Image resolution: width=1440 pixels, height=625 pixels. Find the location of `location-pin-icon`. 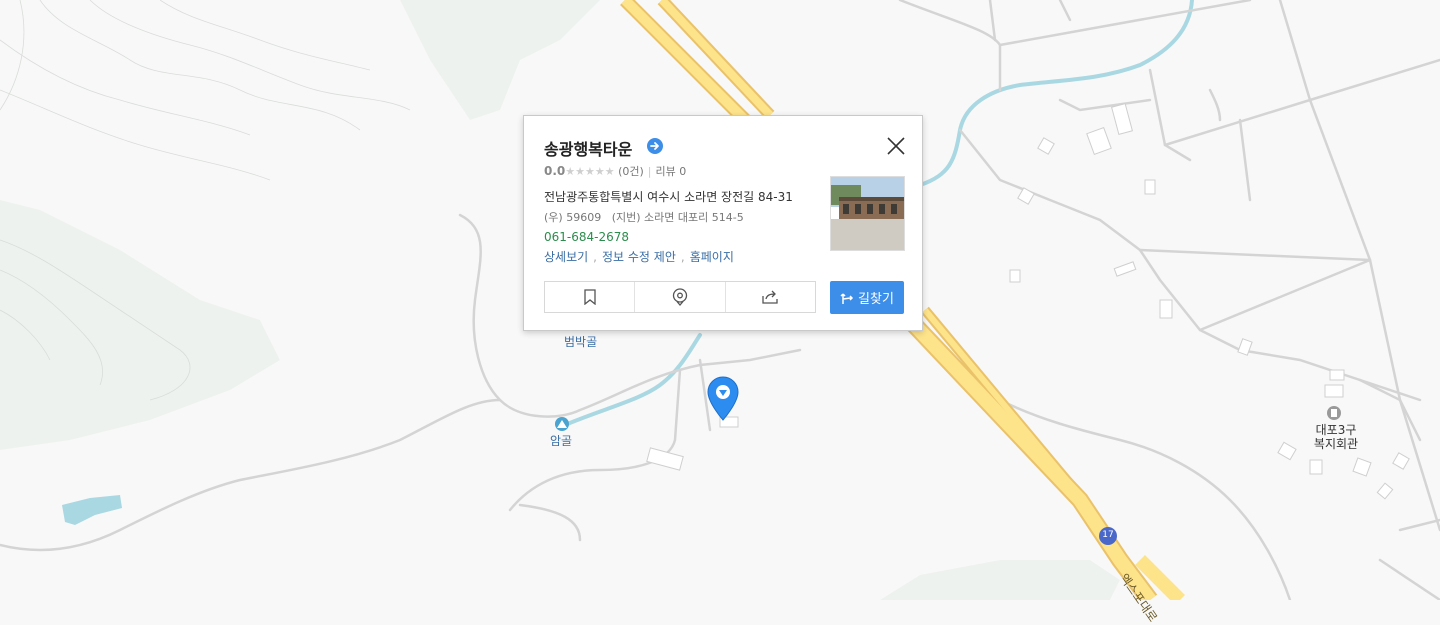

location-pin-icon is located at coordinates (680, 297).